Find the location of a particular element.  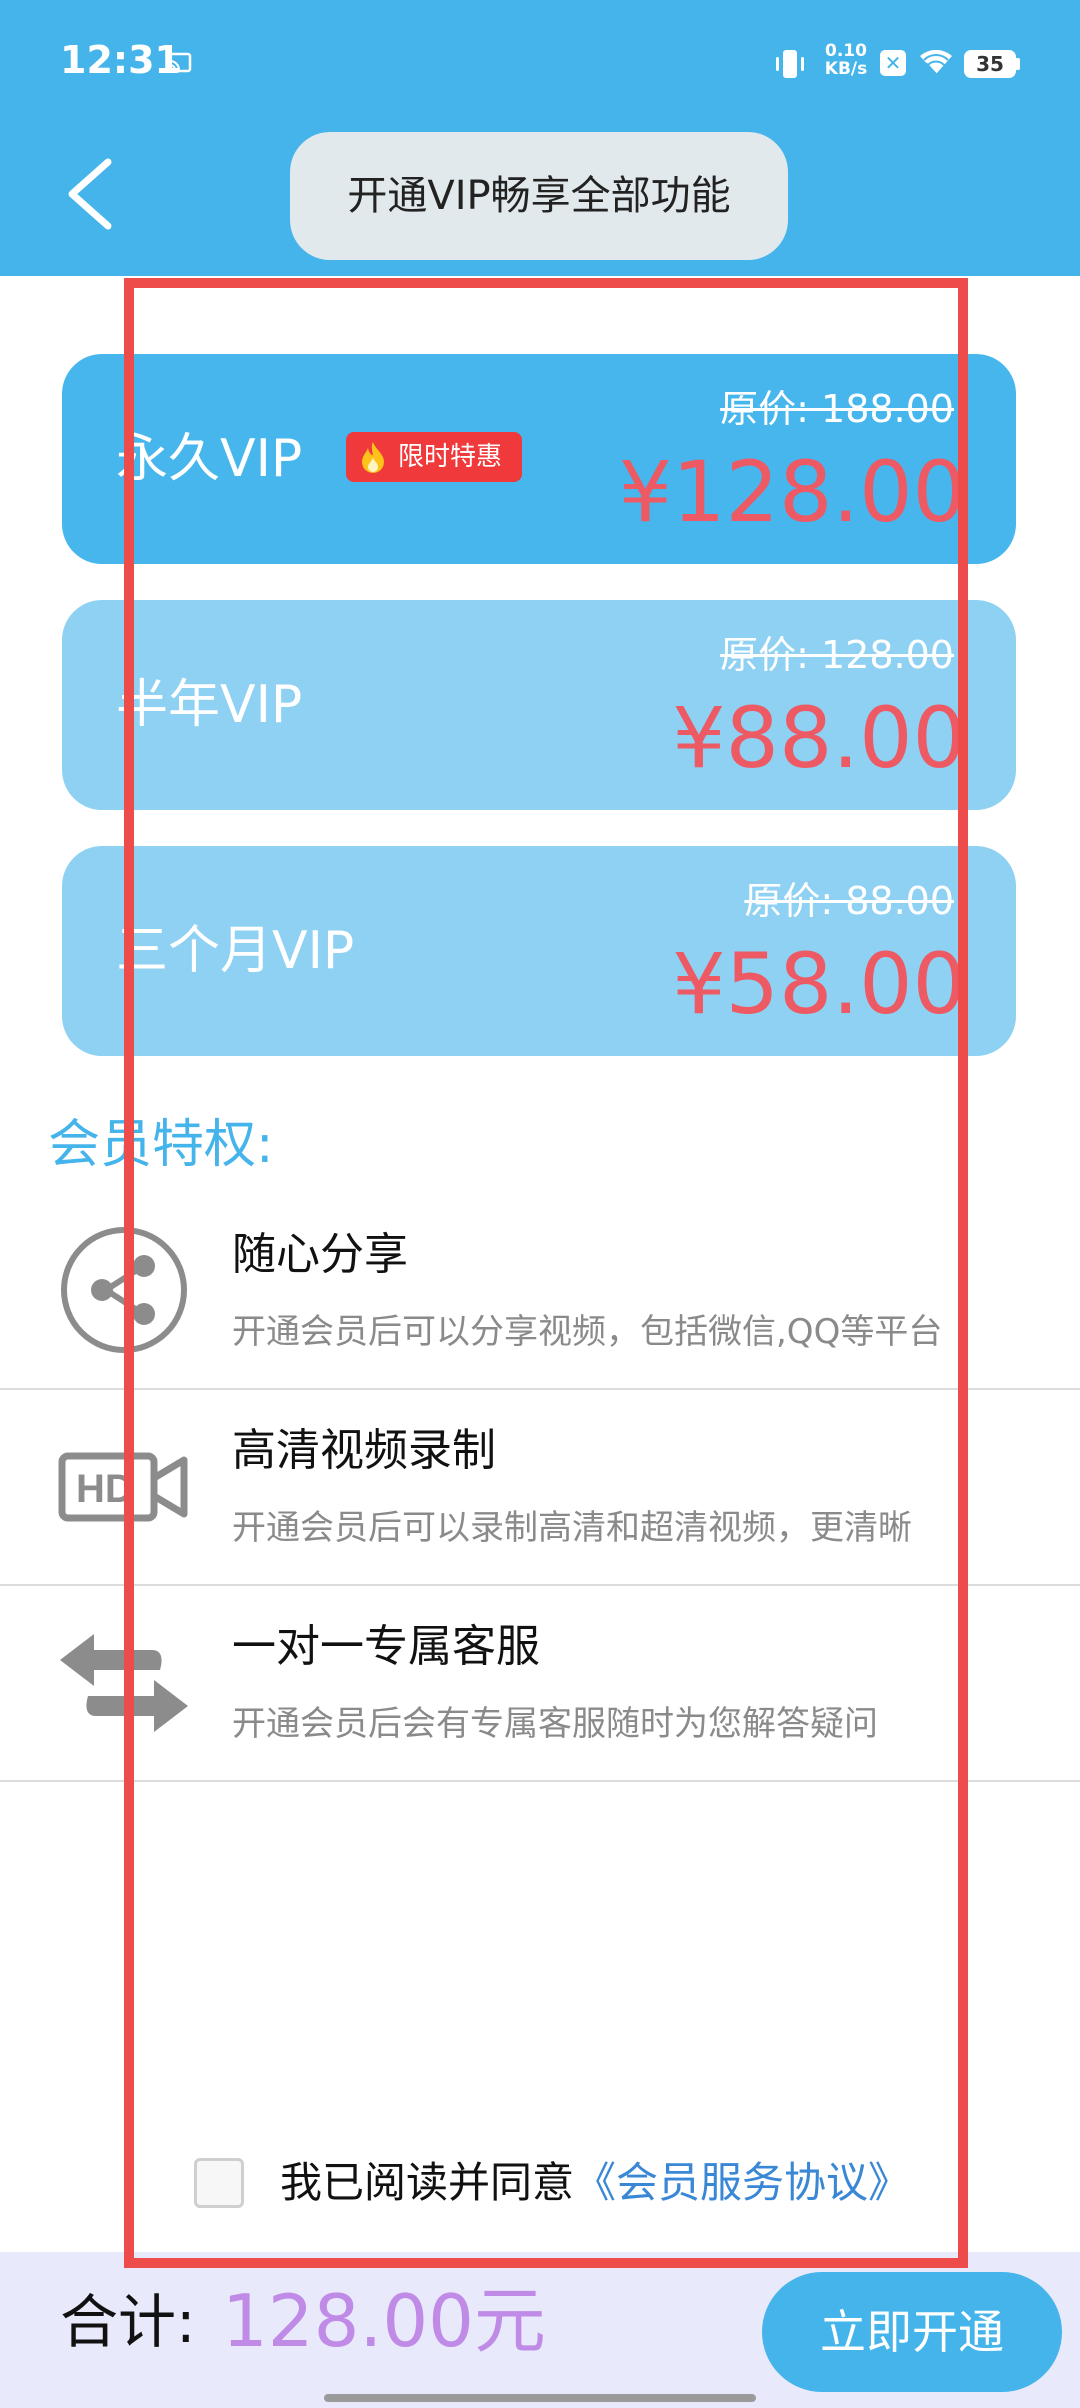

badge-label: 限时特惠 is located at coordinates (450, 457).